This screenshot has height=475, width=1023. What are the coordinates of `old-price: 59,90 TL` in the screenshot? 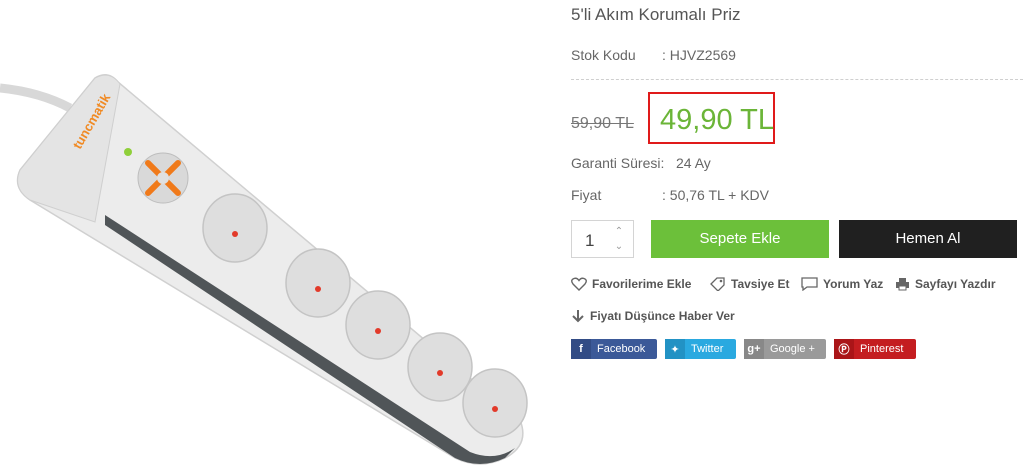 It's located at (602, 123).